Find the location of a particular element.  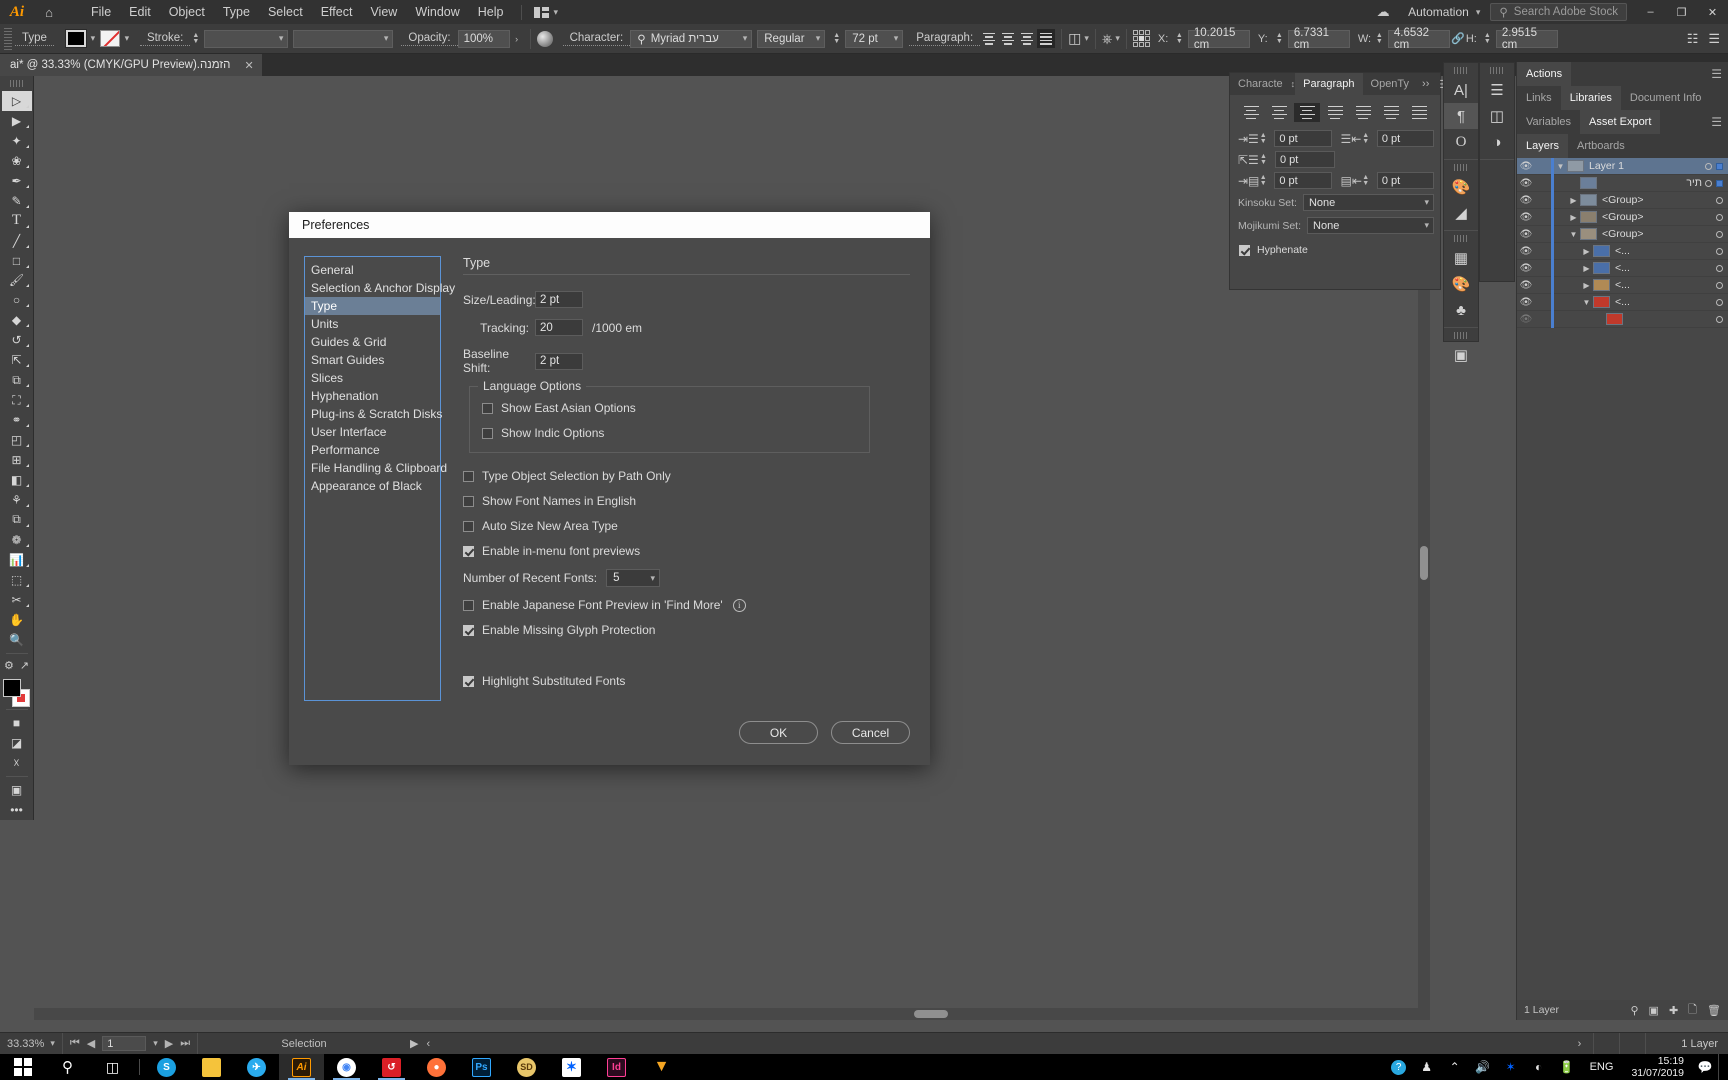

lasso-tool: ❀ is located at coordinates (17, 161).